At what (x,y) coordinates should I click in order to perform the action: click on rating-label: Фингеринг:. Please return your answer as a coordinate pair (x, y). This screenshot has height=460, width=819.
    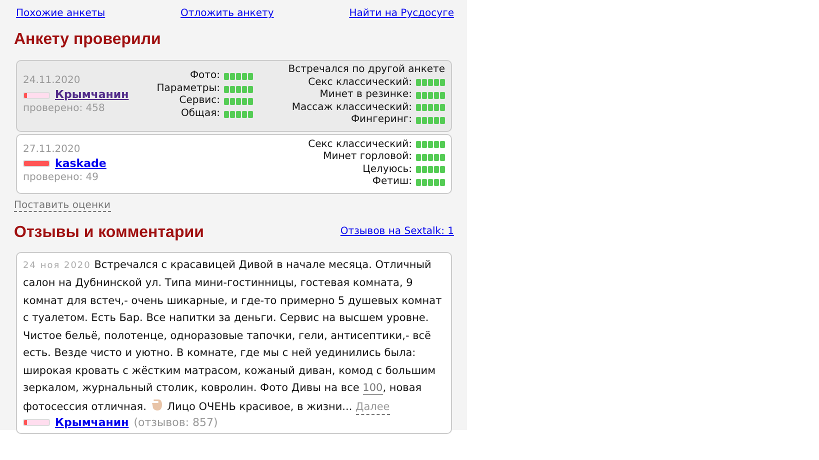
    Looking at the image, I should click on (381, 120).